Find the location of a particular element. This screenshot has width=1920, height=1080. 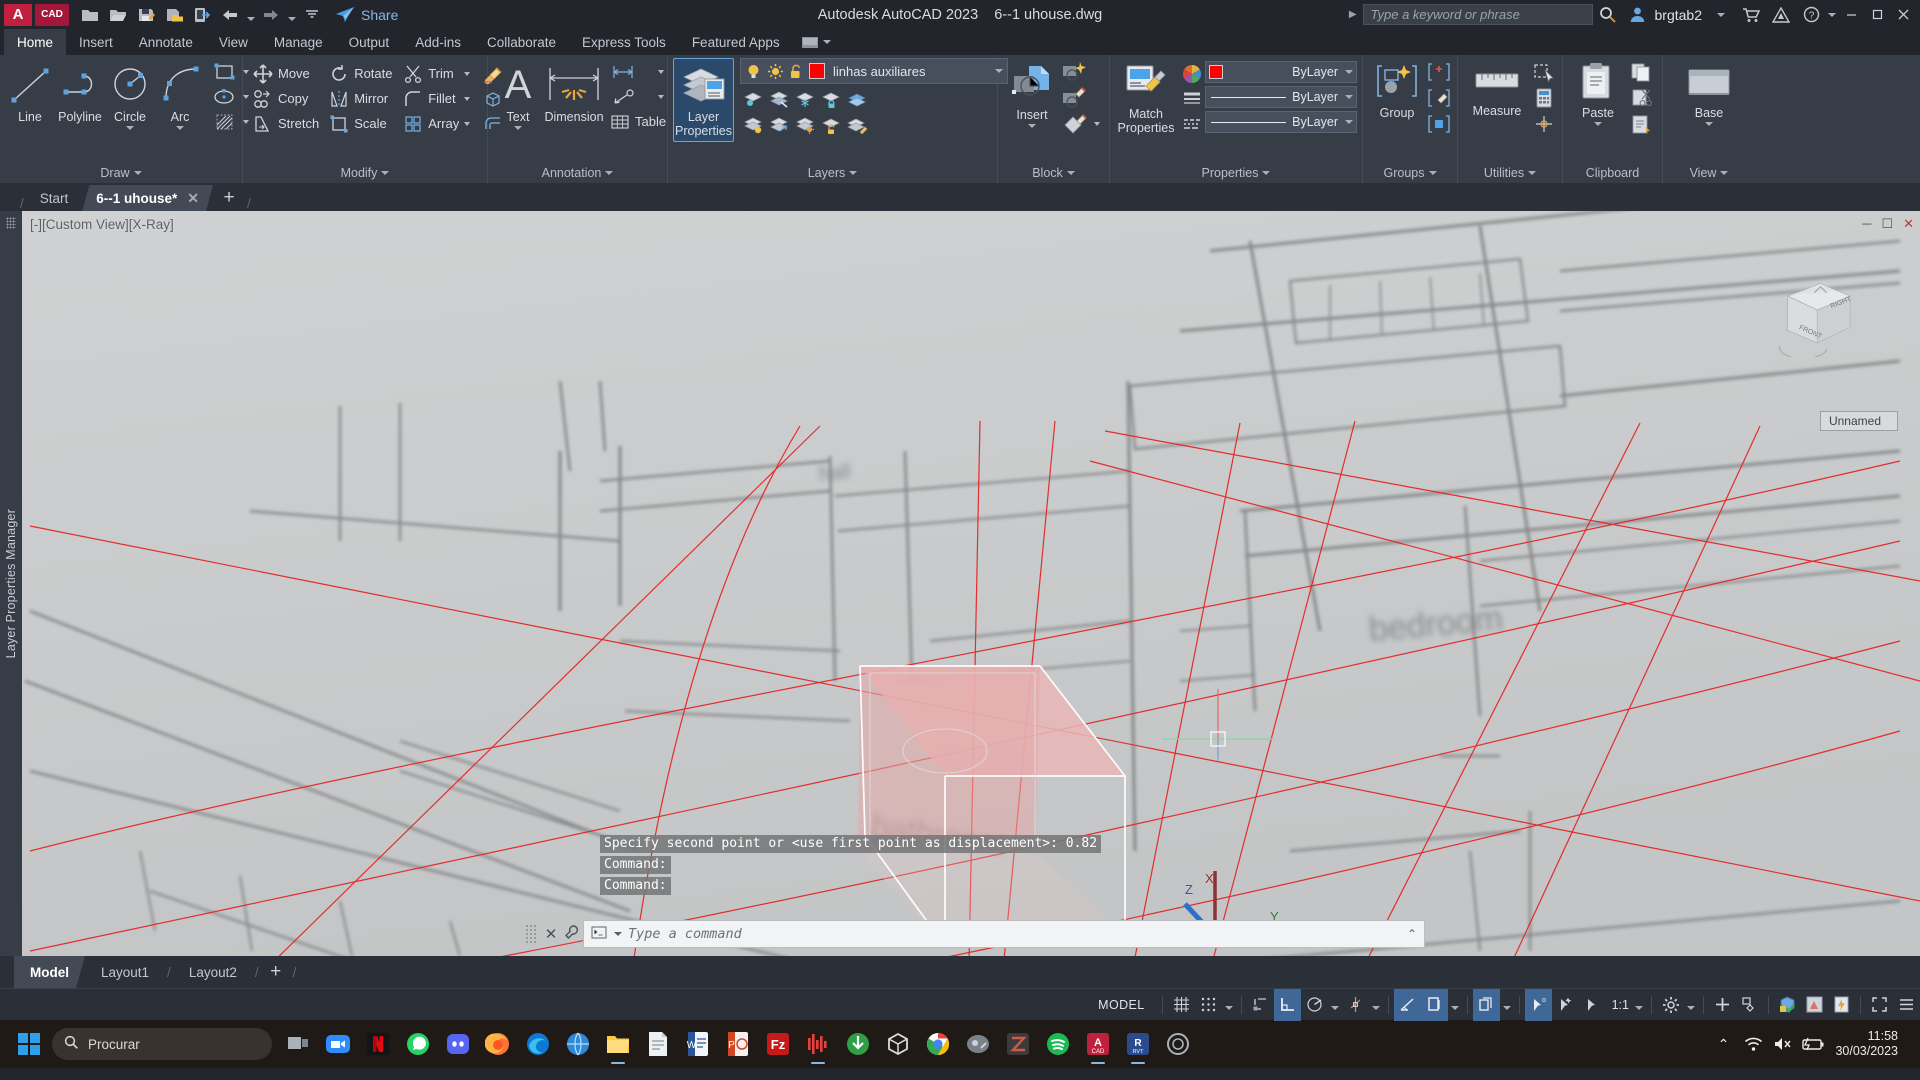

layer-freeze-layer-icon is located at coordinates (805, 99).